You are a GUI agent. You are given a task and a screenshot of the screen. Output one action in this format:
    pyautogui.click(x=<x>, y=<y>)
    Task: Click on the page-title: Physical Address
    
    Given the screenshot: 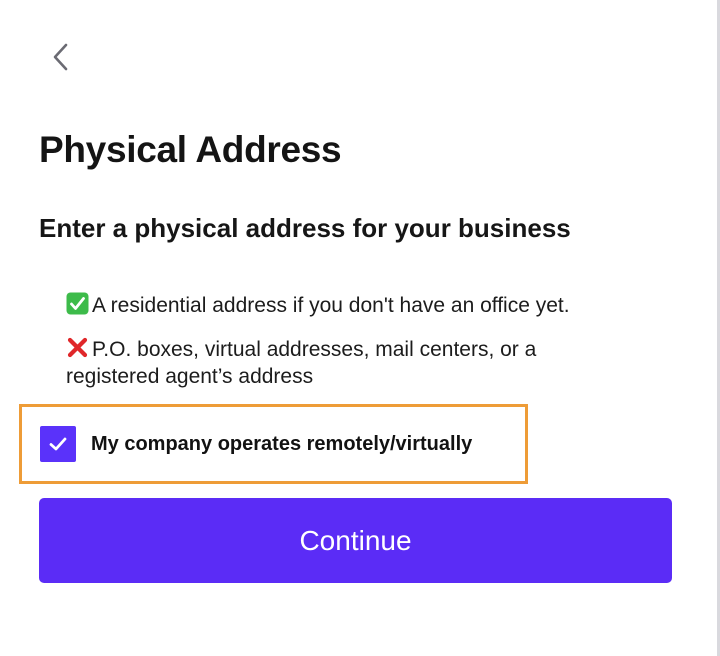 What is the action you would take?
    pyautogui.click(x=190, y=149)
    